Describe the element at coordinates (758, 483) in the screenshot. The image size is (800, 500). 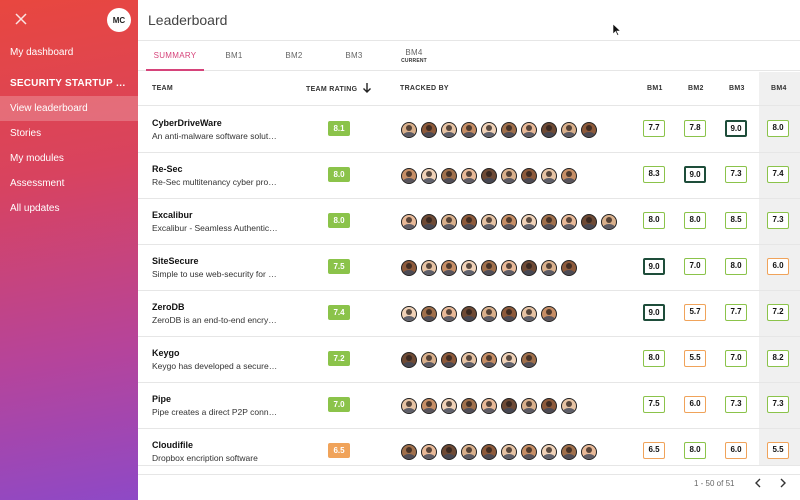
I see `prev-page-icon` at that location.